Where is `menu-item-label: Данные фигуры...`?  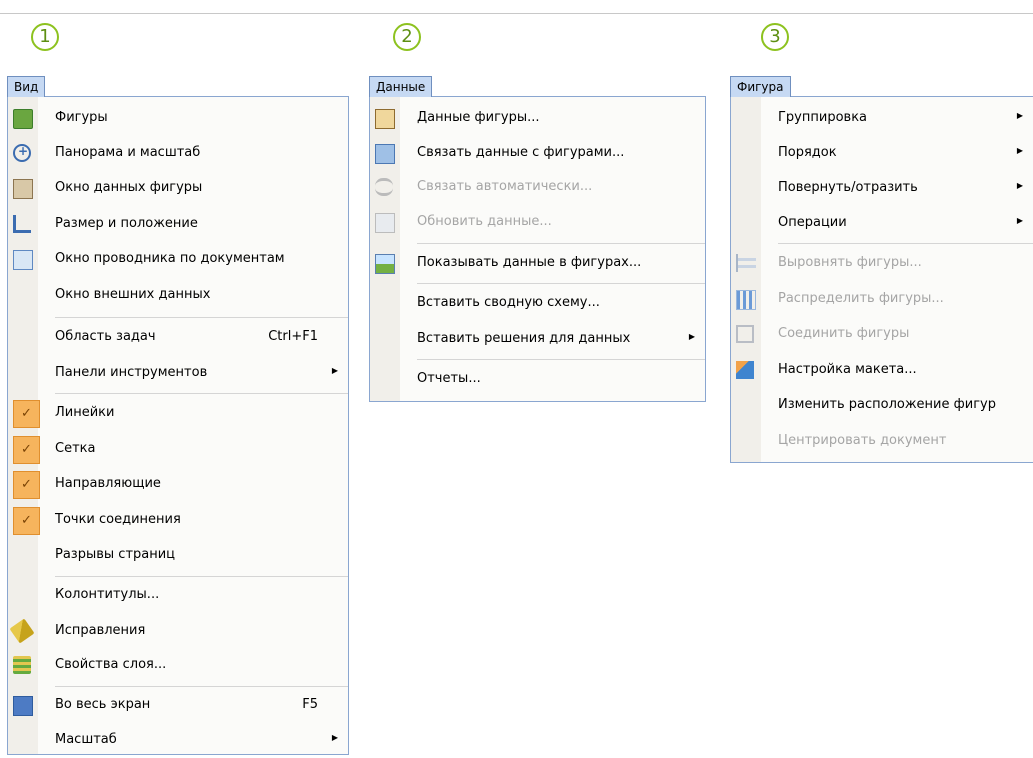
menu-item-label: Данные фигуры... is located at coordinates (478, 117).